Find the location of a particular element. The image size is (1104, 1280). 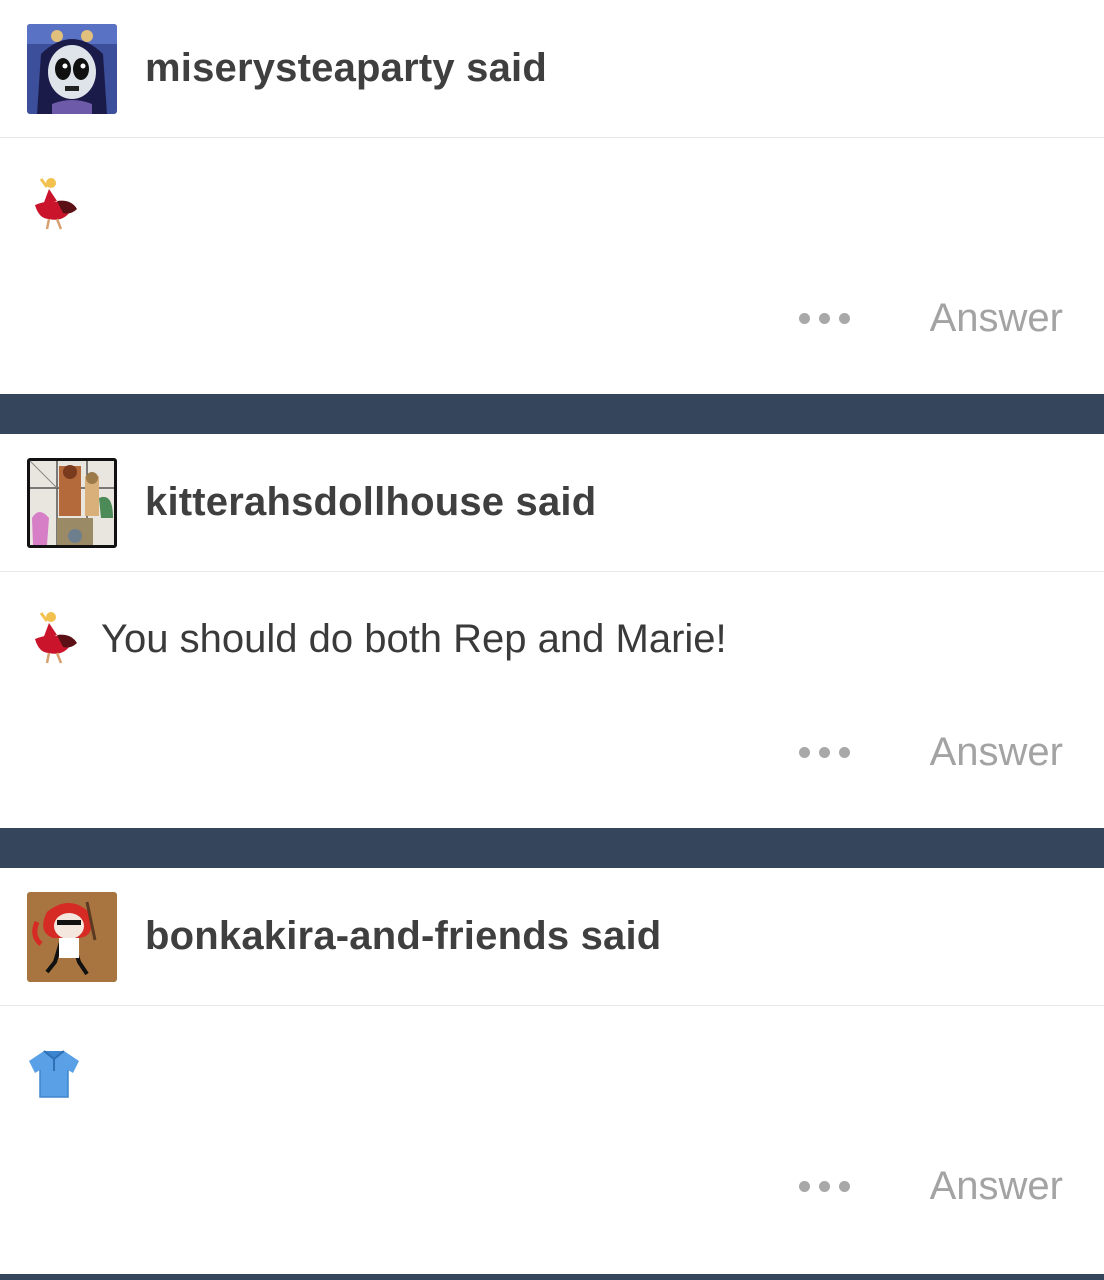

skull-girl-avatar is located at coordinates (72, 68).